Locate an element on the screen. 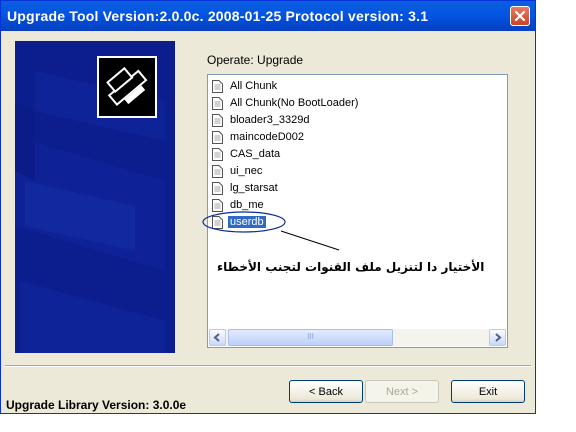 This screenshot has width=576, height=432. horizontal-scrollbar: III is located at coordinates (357, 337).